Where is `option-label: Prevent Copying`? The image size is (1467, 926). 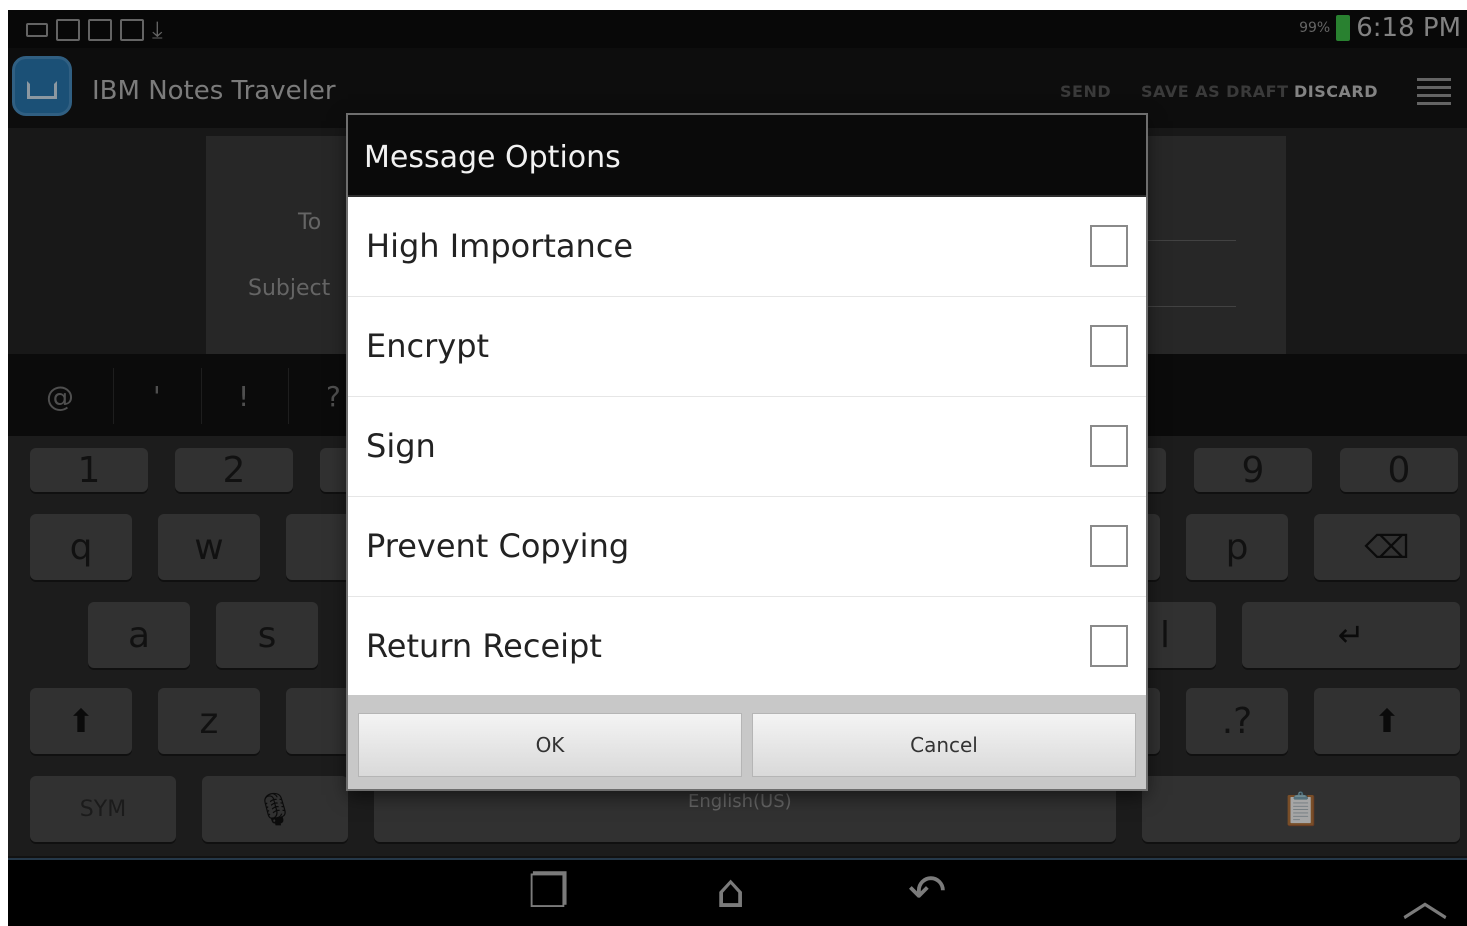
option-label: Prevent Copying is located at coordinates (498, 546).